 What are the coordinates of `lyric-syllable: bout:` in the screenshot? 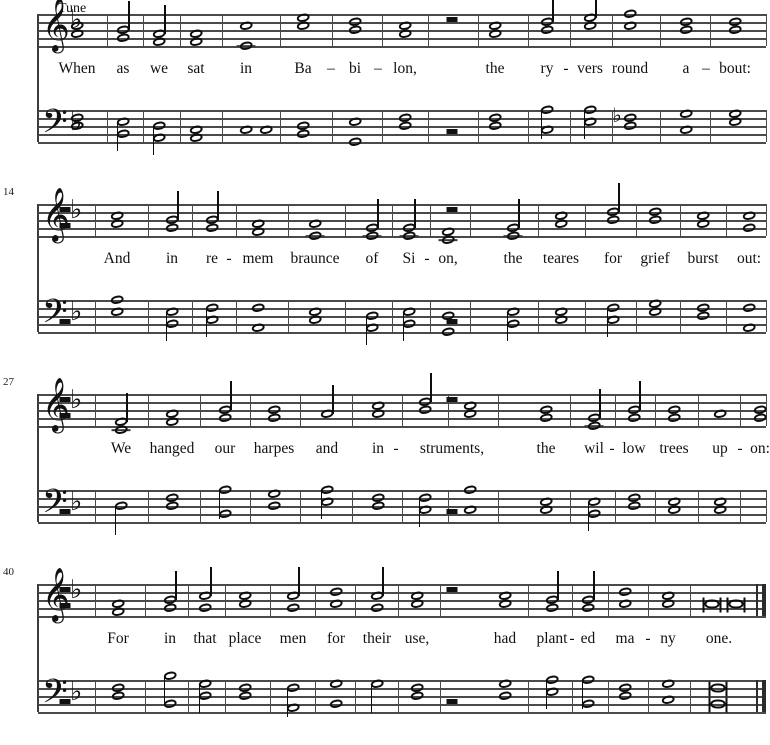 It's located at (735, 68).